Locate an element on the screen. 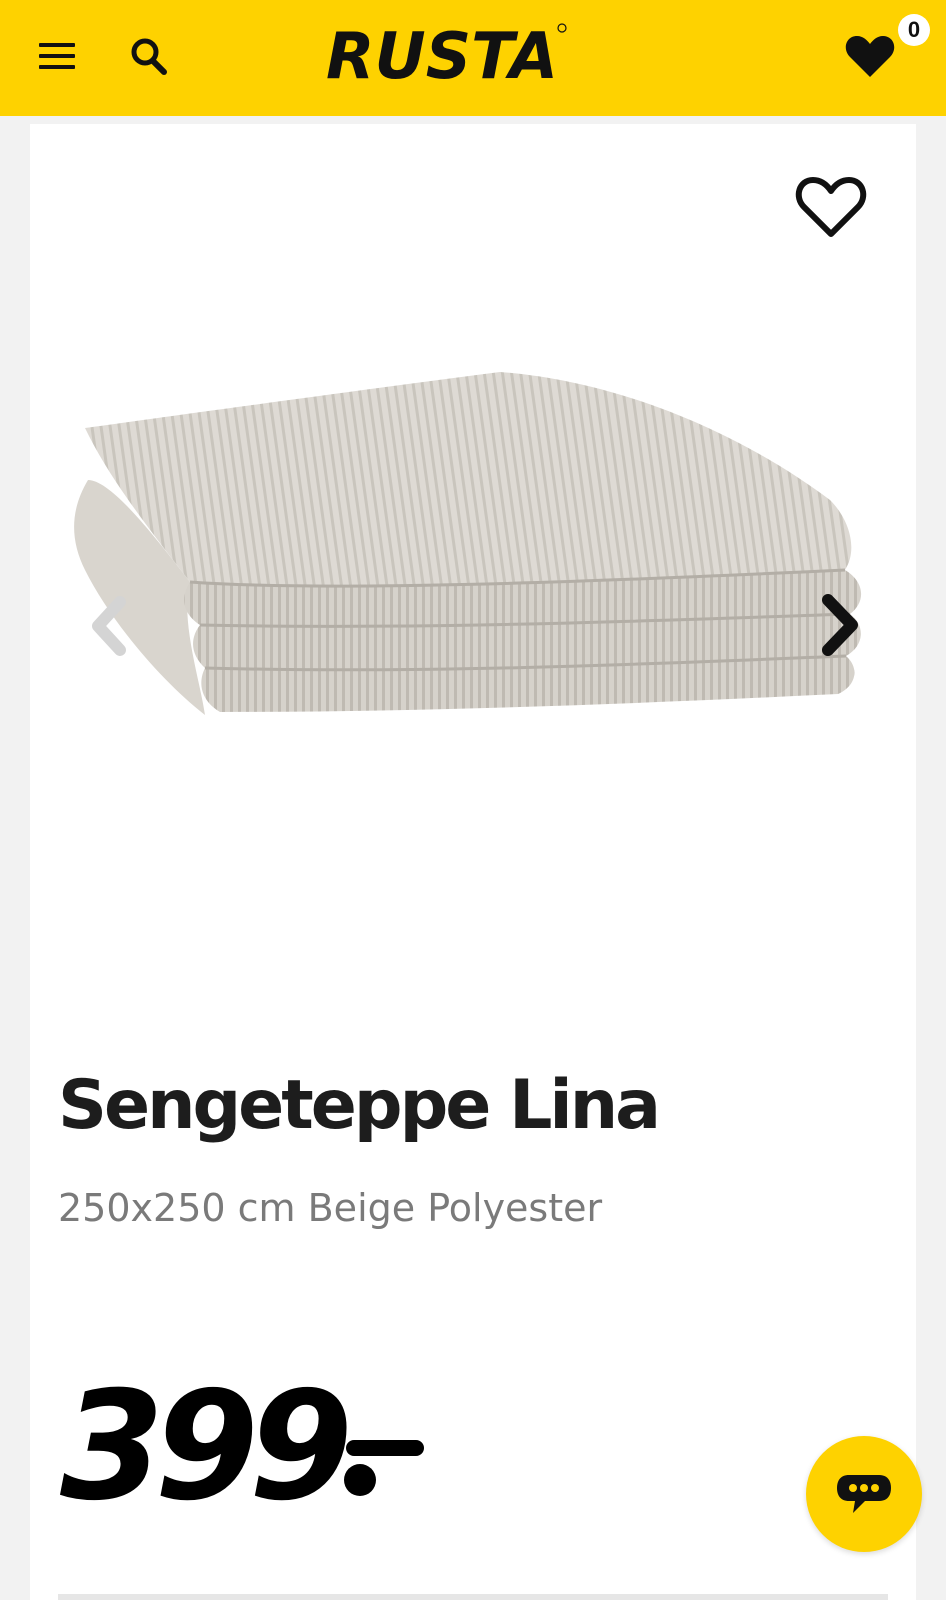 The image size is (946, 1600). product-title: Sengeteppe Lina is located at coordinates (359, 1105).